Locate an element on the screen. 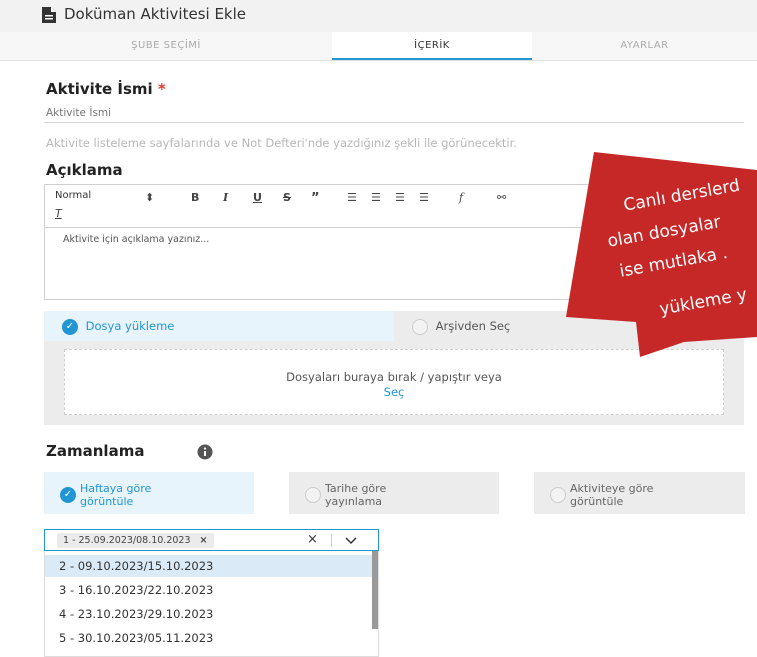 Image resolution: width=757 pixels, height=657 pixels. modal-header: Doküman Aktivitesi Ekle is located at coordinates (378, 16).